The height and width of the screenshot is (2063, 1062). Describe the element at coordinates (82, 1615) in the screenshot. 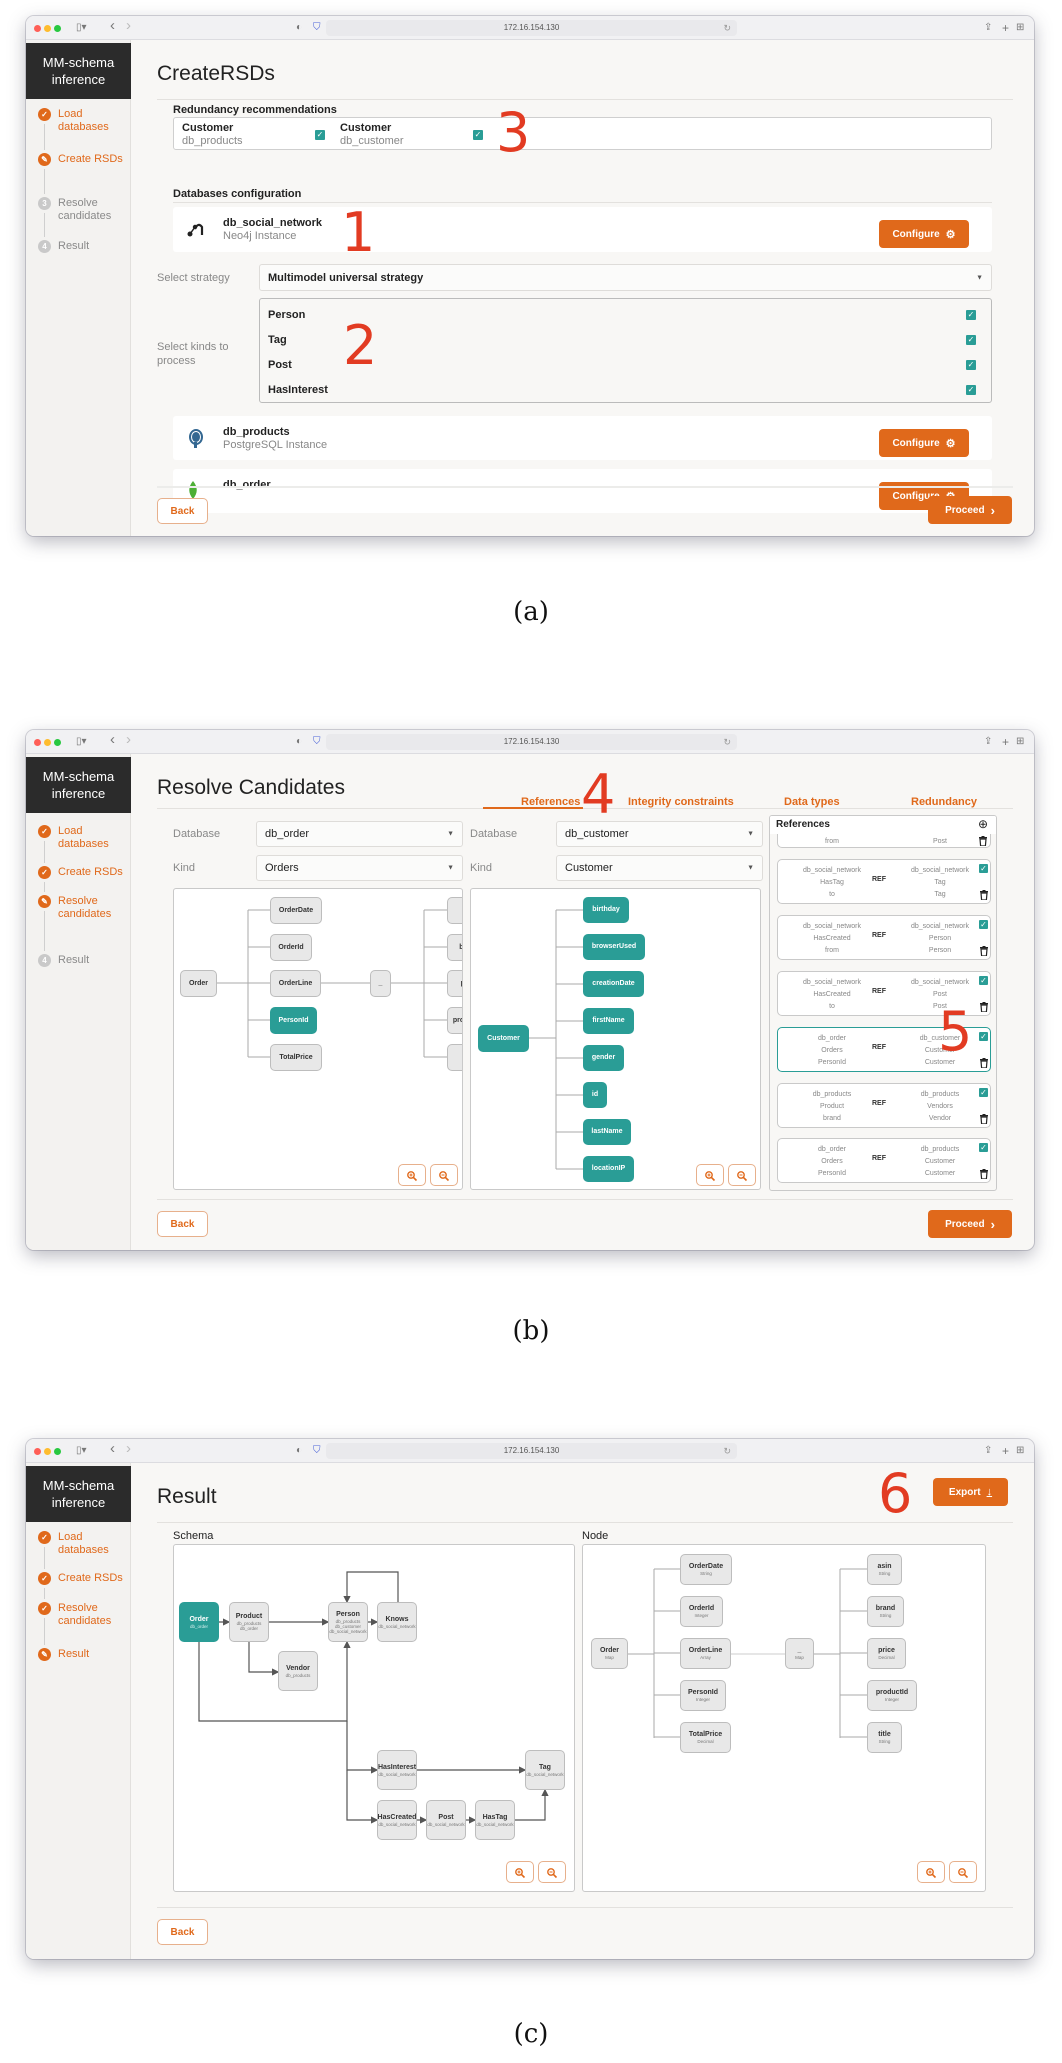

I see `step-resolve-candidates: ✓ Resolve candidates` at that location.